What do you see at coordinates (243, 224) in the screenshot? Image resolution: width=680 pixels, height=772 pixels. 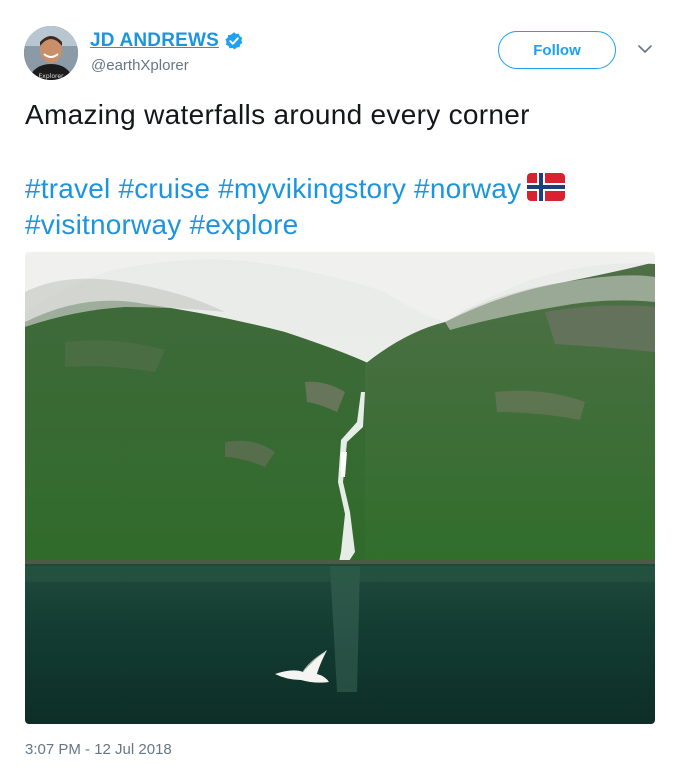 I see `hashtag-link: #explore` at bounding box center [243, 224].